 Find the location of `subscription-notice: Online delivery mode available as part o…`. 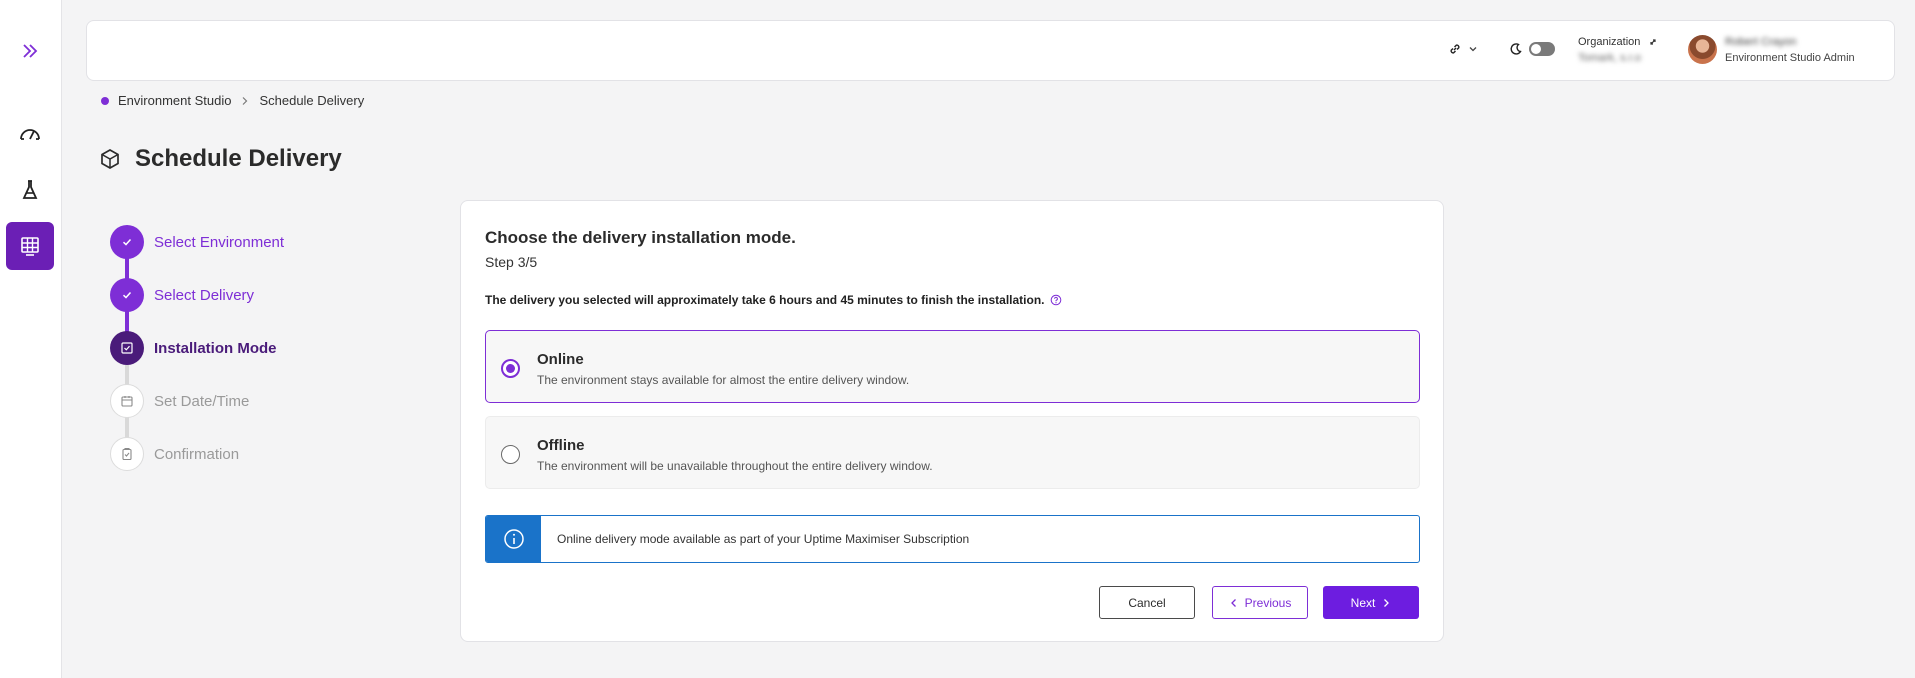

subscription-notice: Online delivery mode available as part o… is located at coordinates (952, 539).